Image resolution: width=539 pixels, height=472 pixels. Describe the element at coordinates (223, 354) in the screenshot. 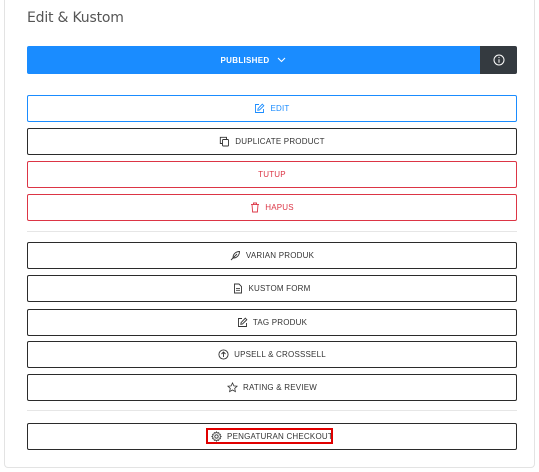

I see `arrow-up-circle-icon` at that location.